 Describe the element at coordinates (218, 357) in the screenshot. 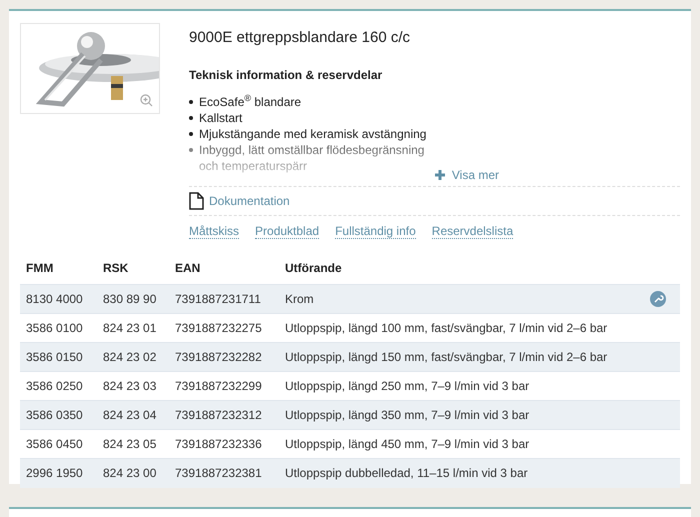

I see `table-cell: 7391887232282` at that location.